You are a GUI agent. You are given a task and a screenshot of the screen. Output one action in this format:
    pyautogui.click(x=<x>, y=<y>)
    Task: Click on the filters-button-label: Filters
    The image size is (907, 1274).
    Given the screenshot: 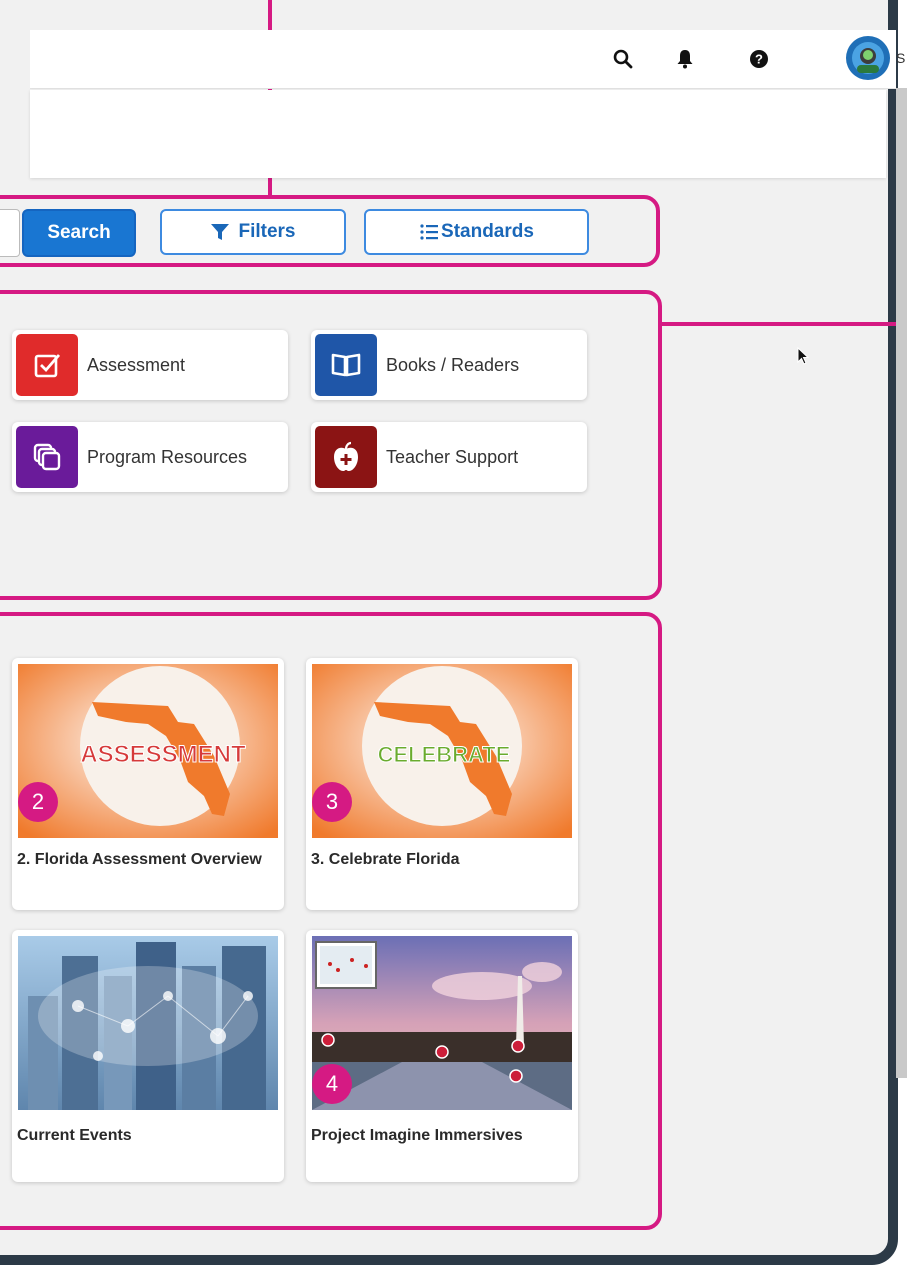 What is the action you would take?
    pyautogui.click(x=267, y=231)
    